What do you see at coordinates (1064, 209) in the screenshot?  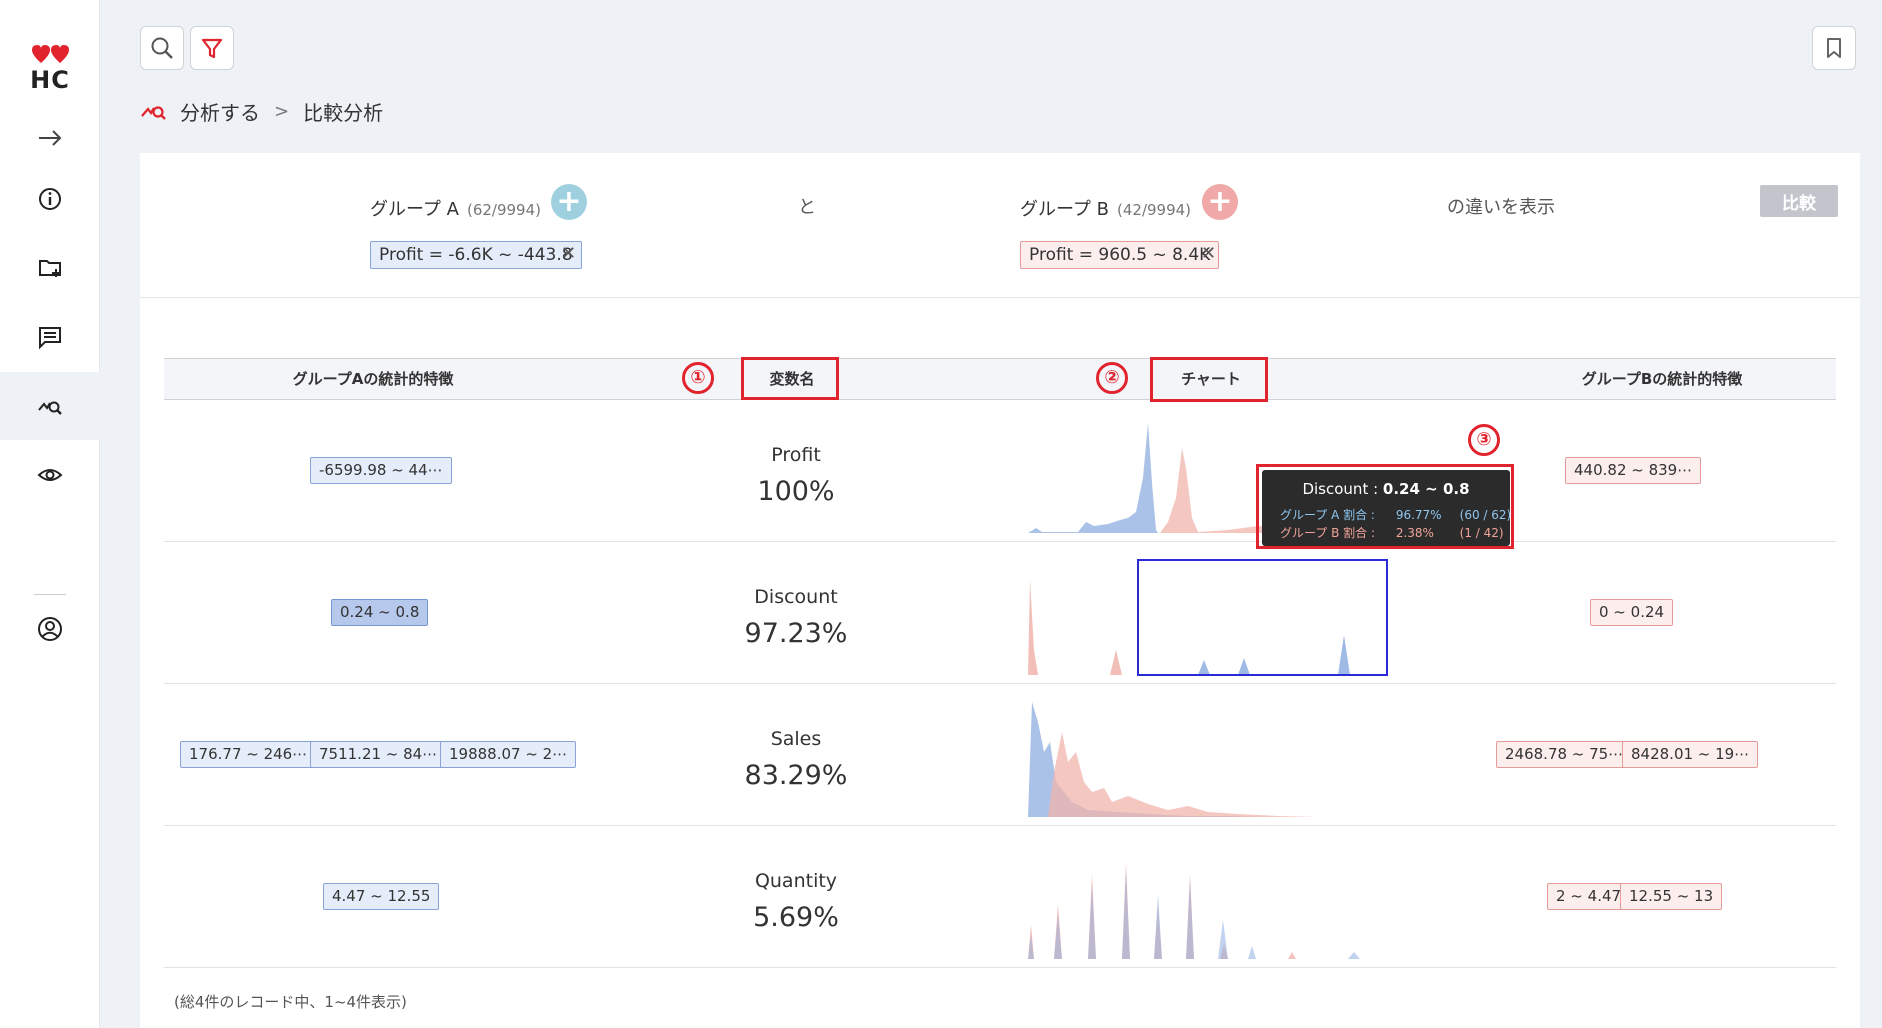 I see `group-b-title: グループ B` at bounding box center [1064, 209].